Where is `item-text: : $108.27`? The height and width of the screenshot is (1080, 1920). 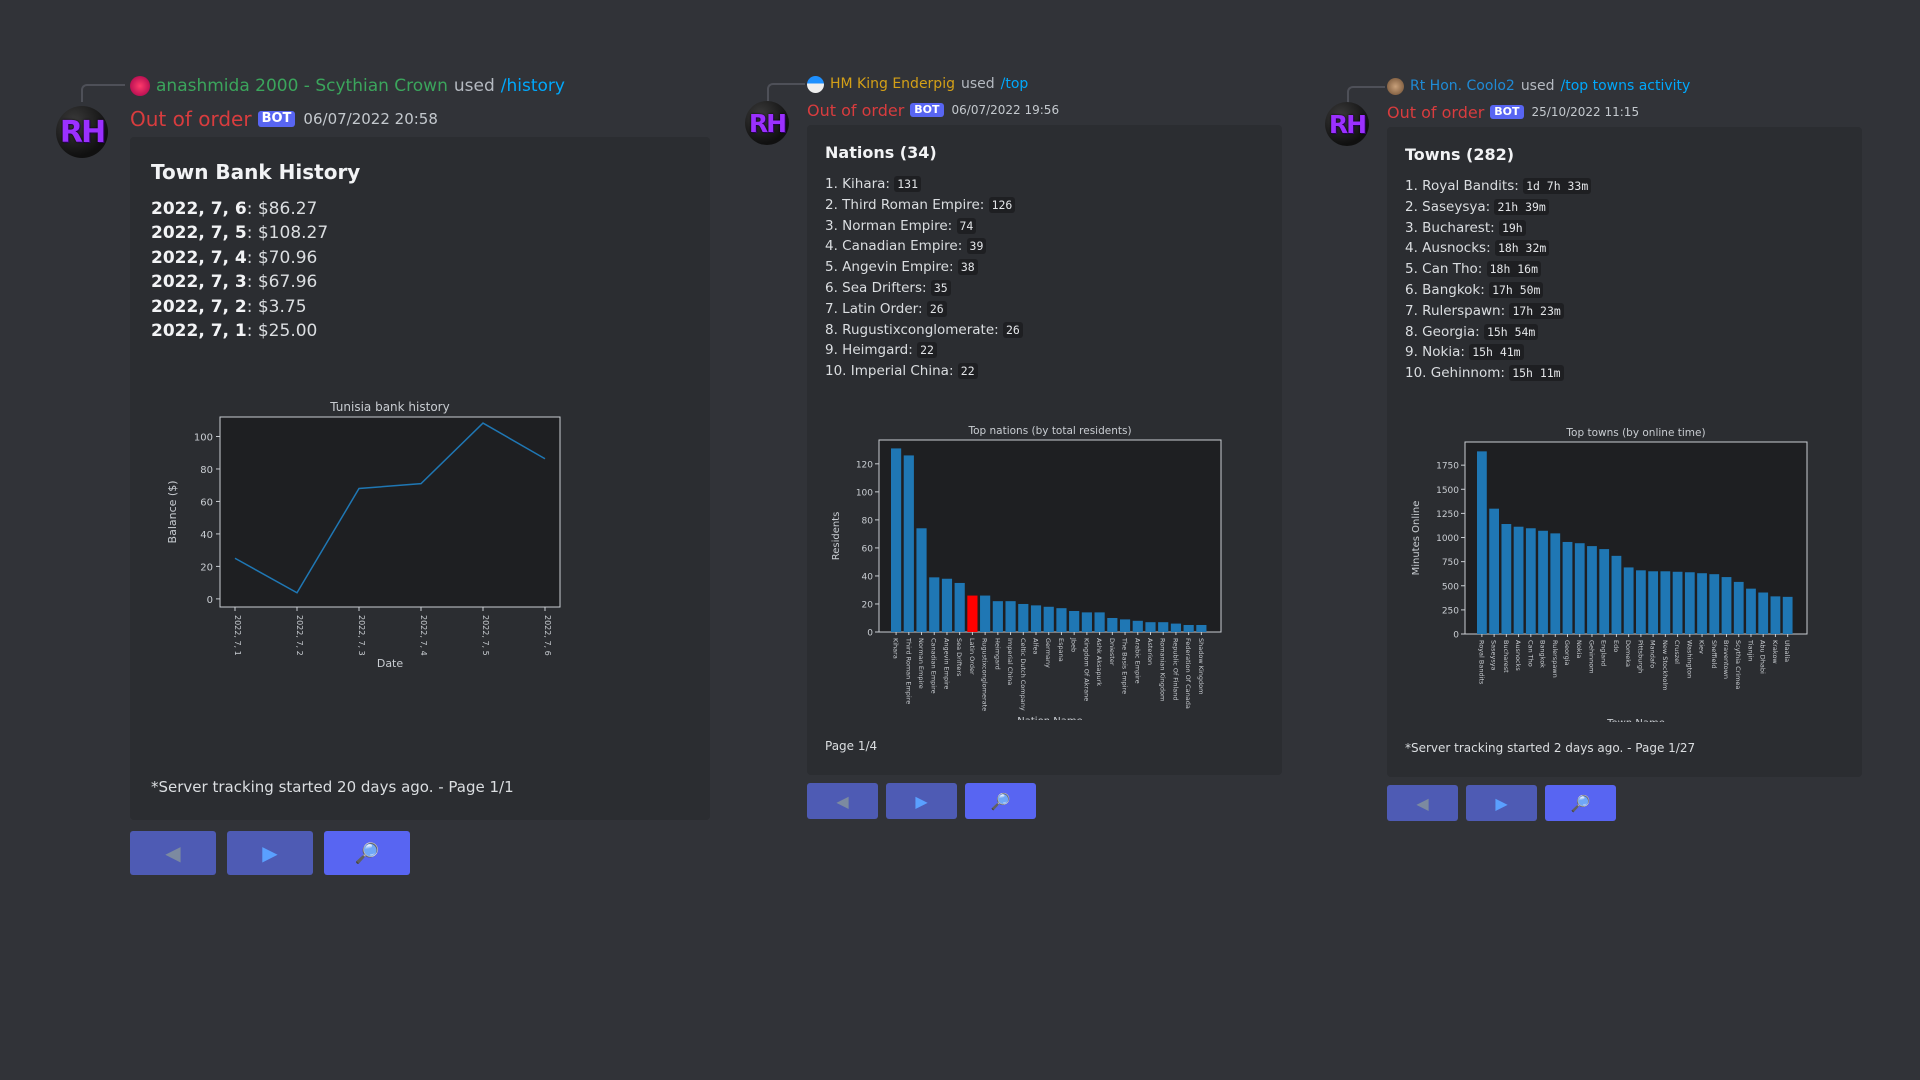
item-text: : $108.27 is located at coordinates (287, 233).